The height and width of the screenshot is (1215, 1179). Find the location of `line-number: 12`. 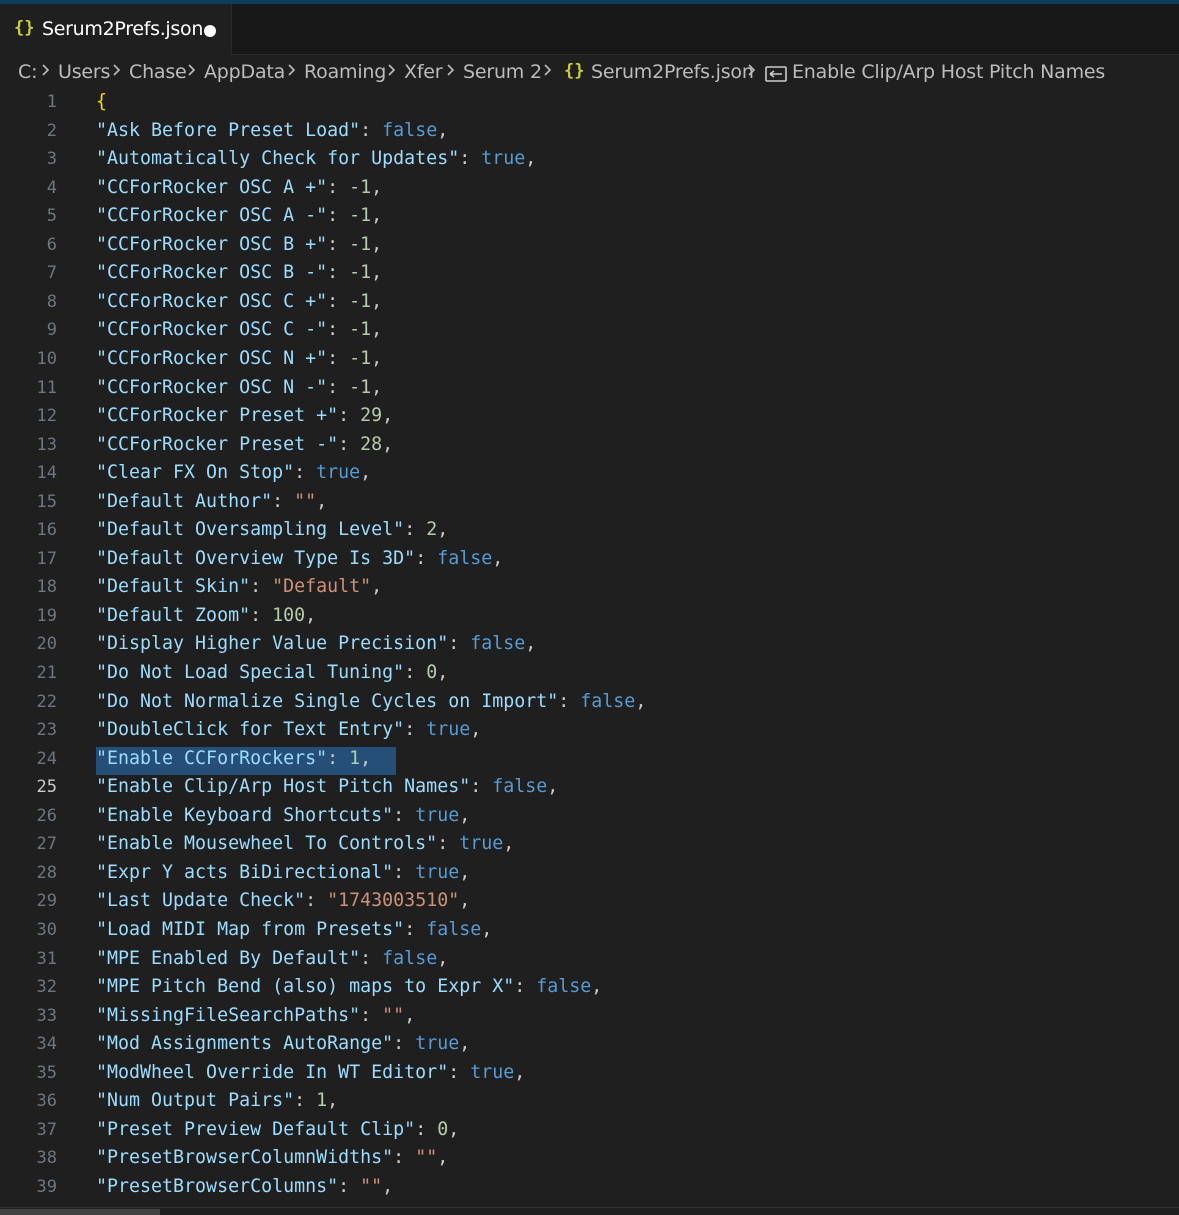

line-number: 12 is located at coordinates (46, 416).